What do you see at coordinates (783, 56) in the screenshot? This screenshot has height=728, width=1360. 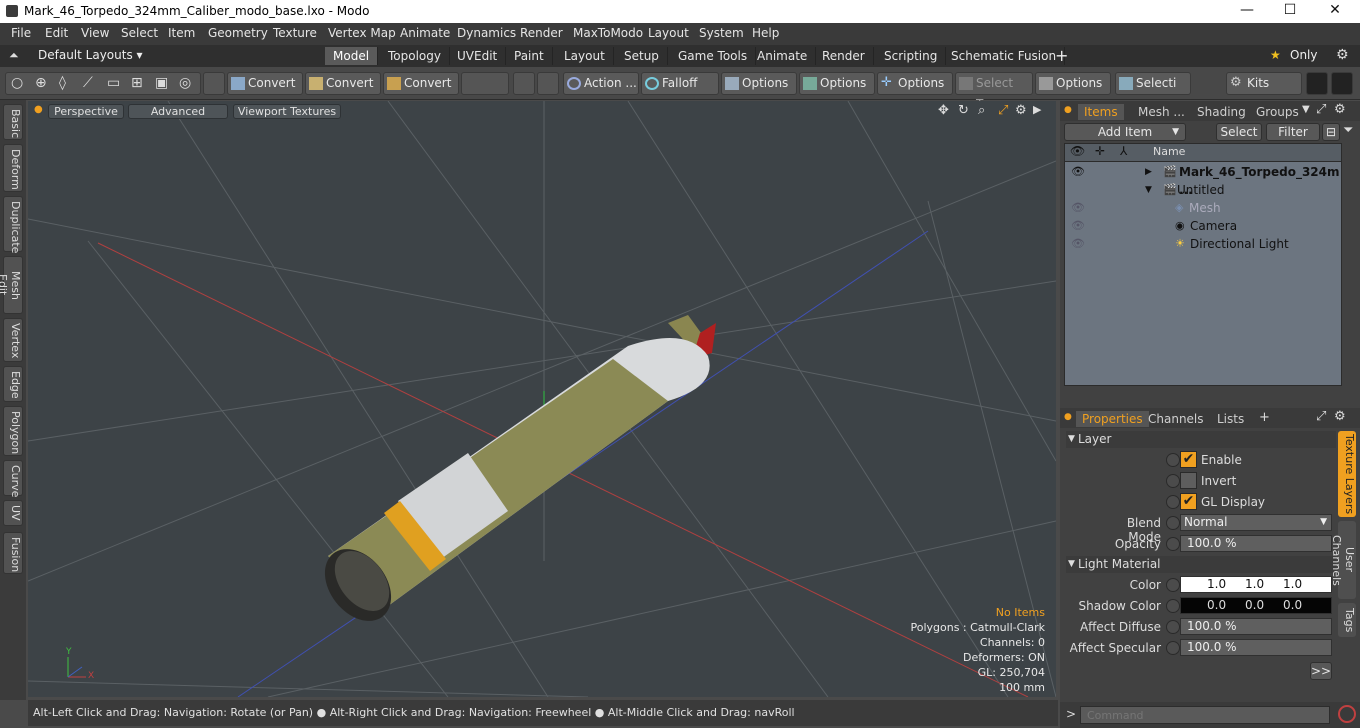 I see `tab-animate: Animate` at bounding box center [783, 56].